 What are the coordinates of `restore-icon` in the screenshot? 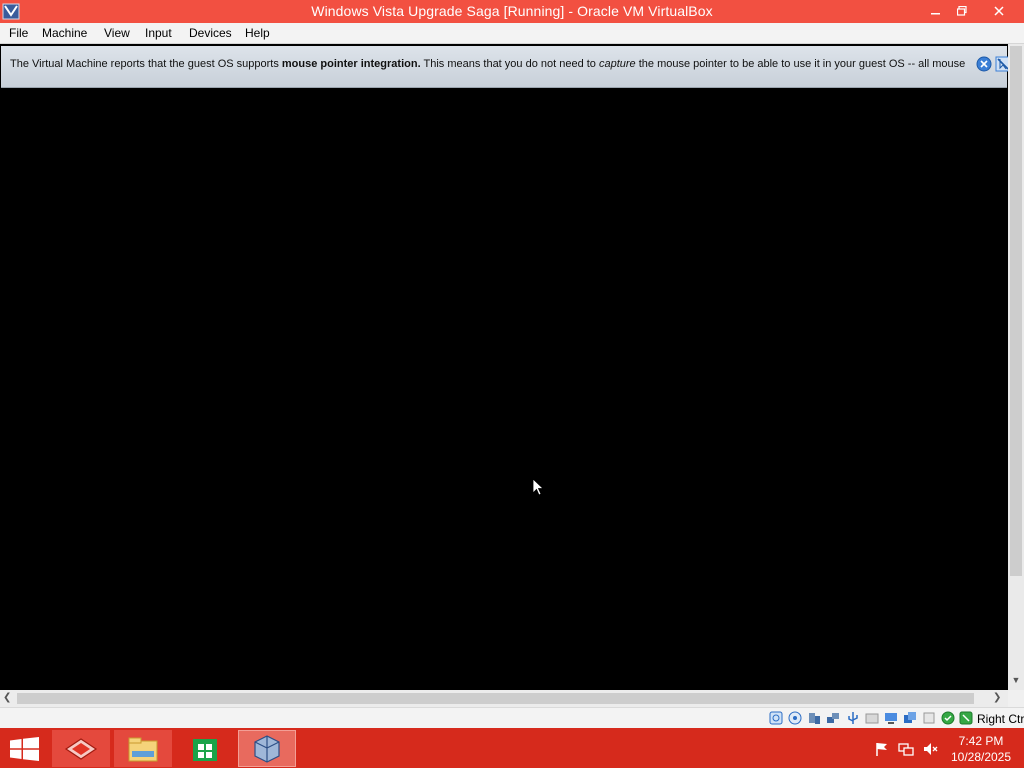 It's located at (962, 10).